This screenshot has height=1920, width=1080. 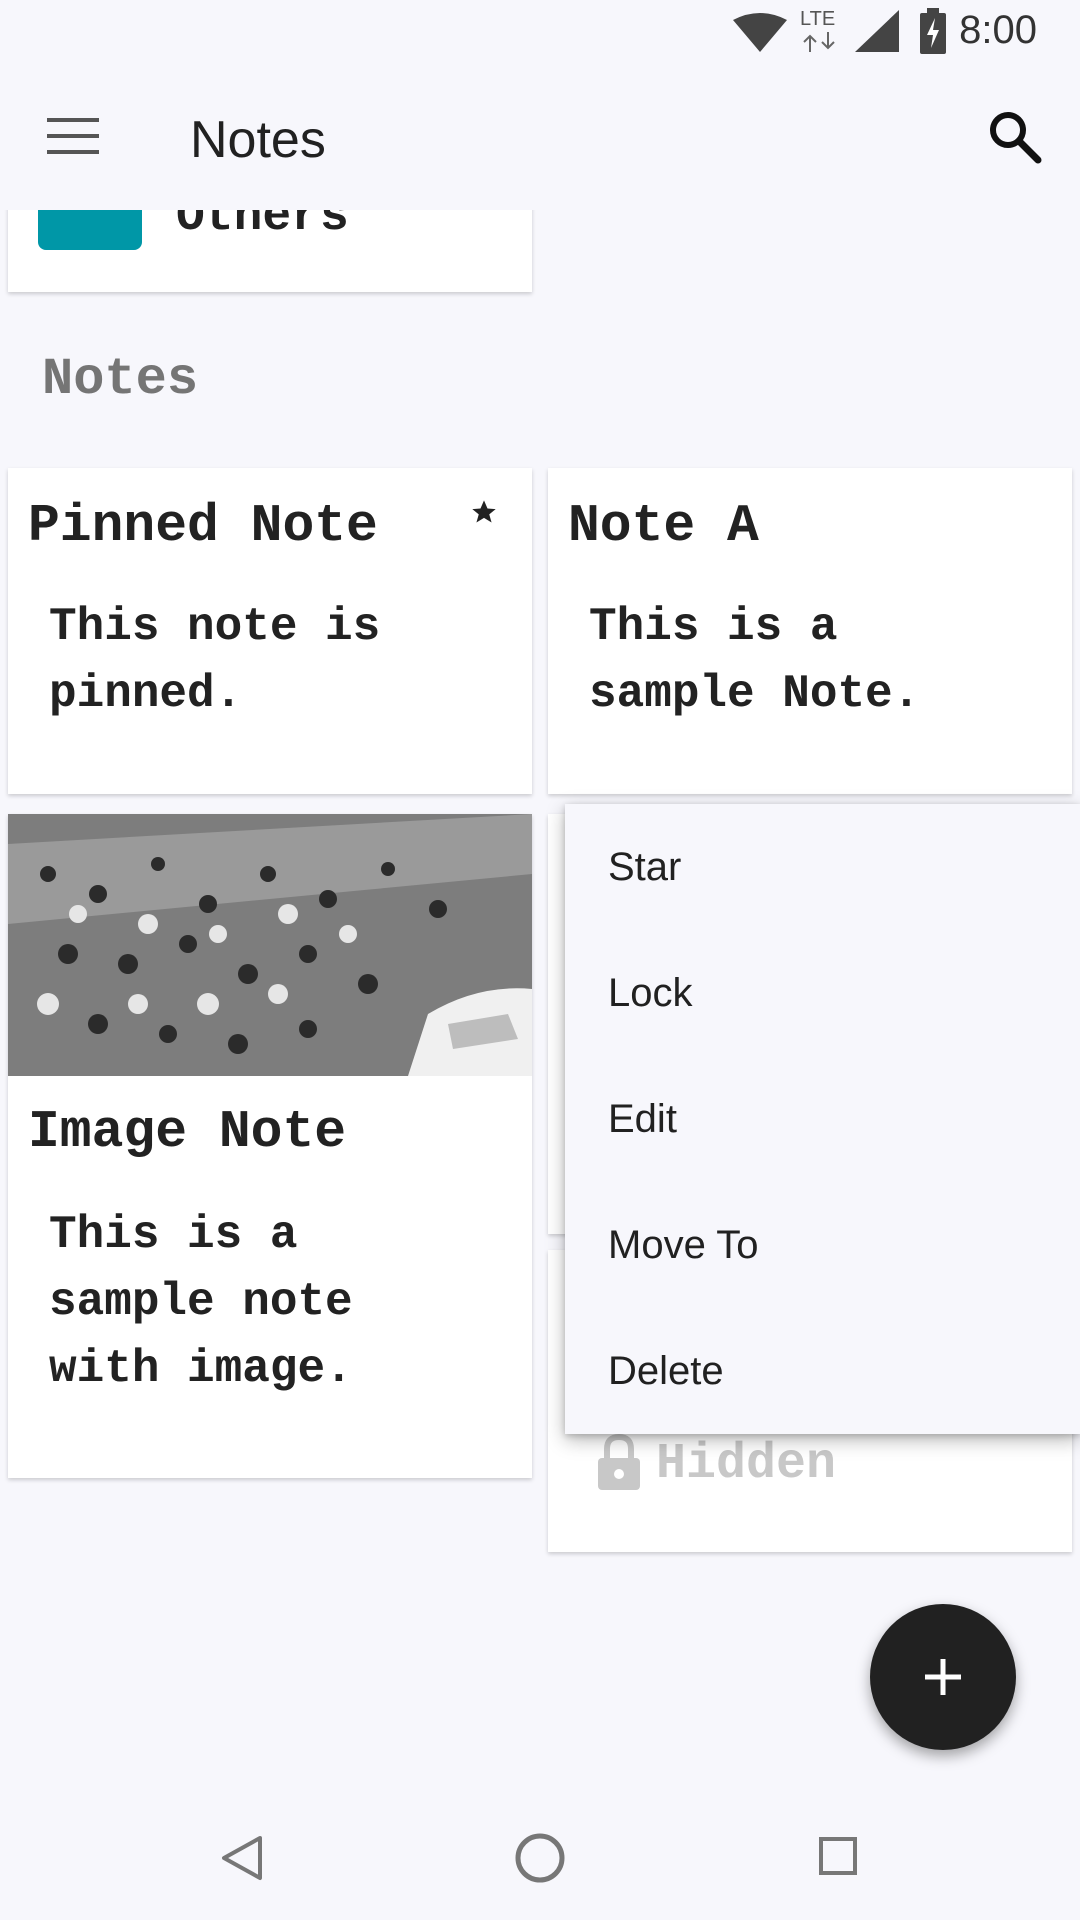 I want to click on locked-note-label: Hidden, so click(x=746, y=1464).